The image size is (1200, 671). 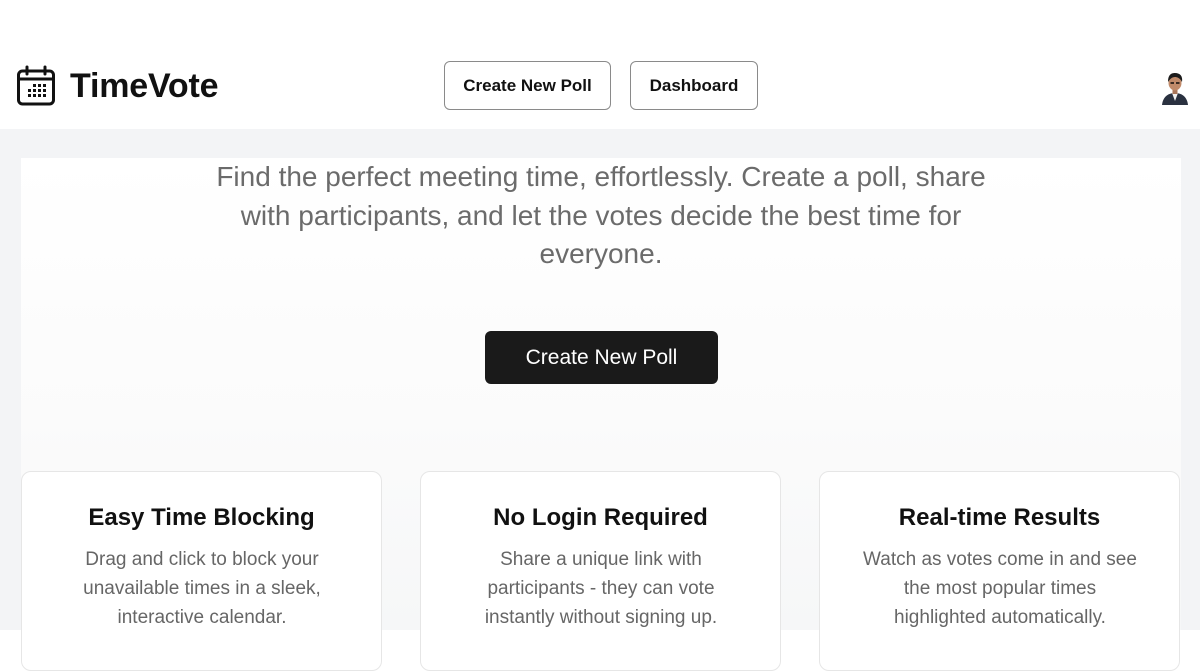 I want to click on feature-title: Real-time Results, so click(x=999, y=517).